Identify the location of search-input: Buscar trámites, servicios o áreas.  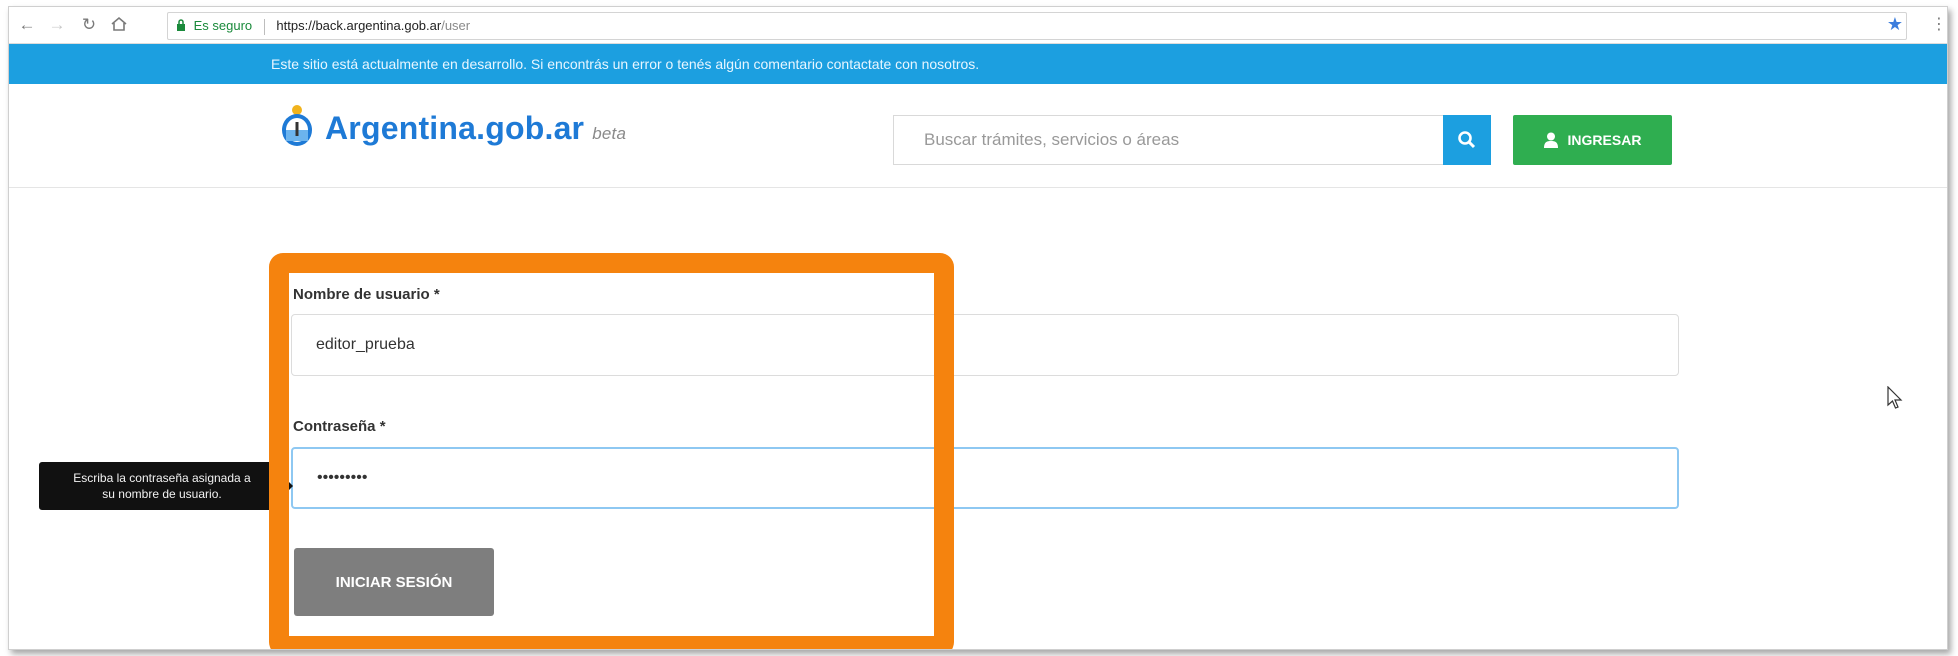
(1168, 140).